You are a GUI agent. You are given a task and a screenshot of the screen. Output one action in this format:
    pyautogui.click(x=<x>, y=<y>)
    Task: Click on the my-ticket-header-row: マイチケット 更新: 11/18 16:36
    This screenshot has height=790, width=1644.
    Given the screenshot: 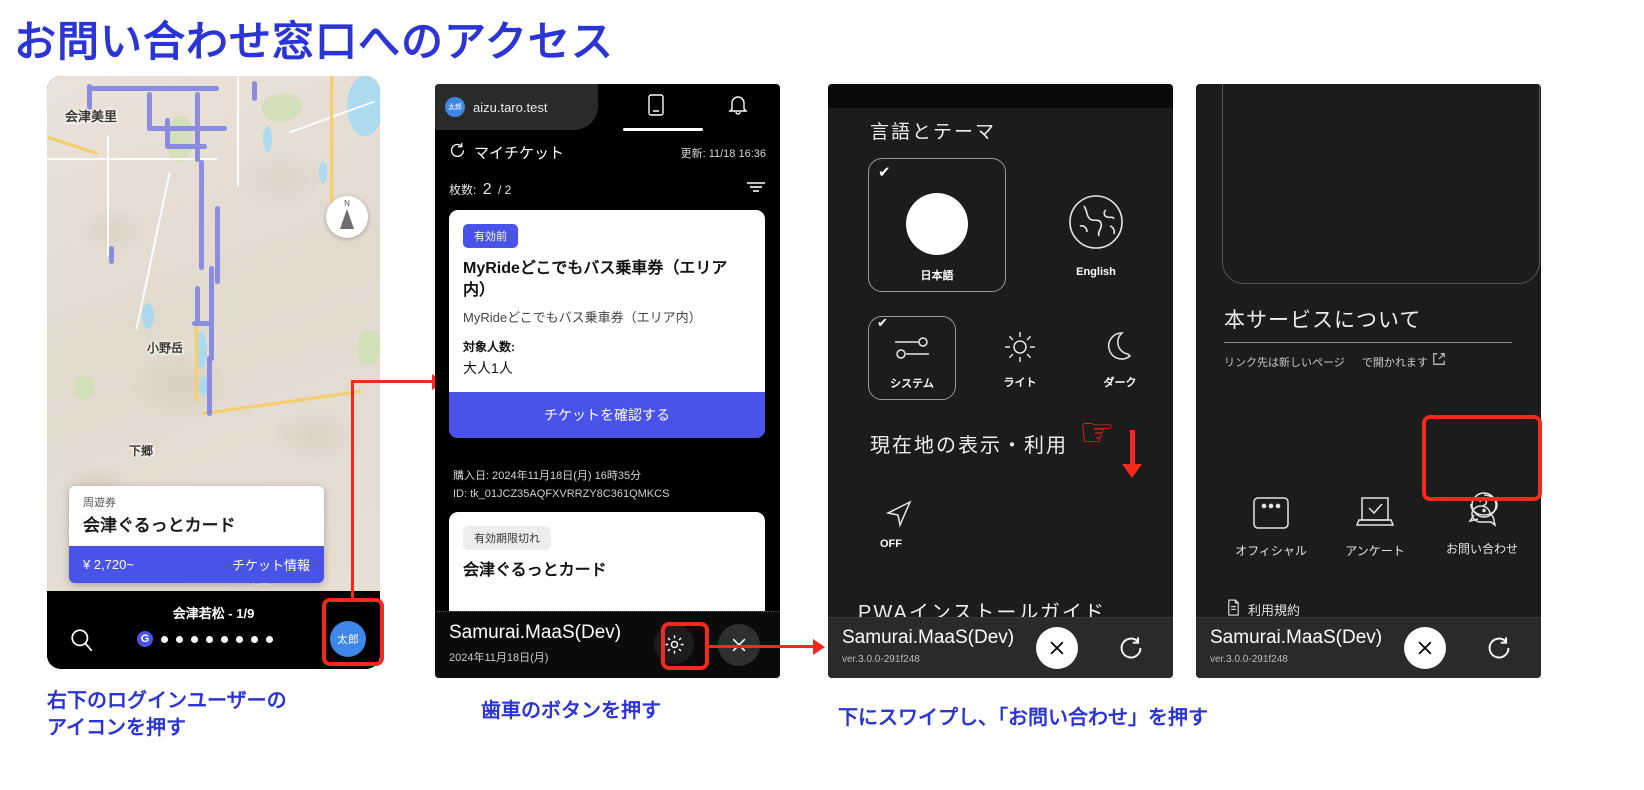 What is the action you would take?
    pyautogui.click(x=607, y=152)
    